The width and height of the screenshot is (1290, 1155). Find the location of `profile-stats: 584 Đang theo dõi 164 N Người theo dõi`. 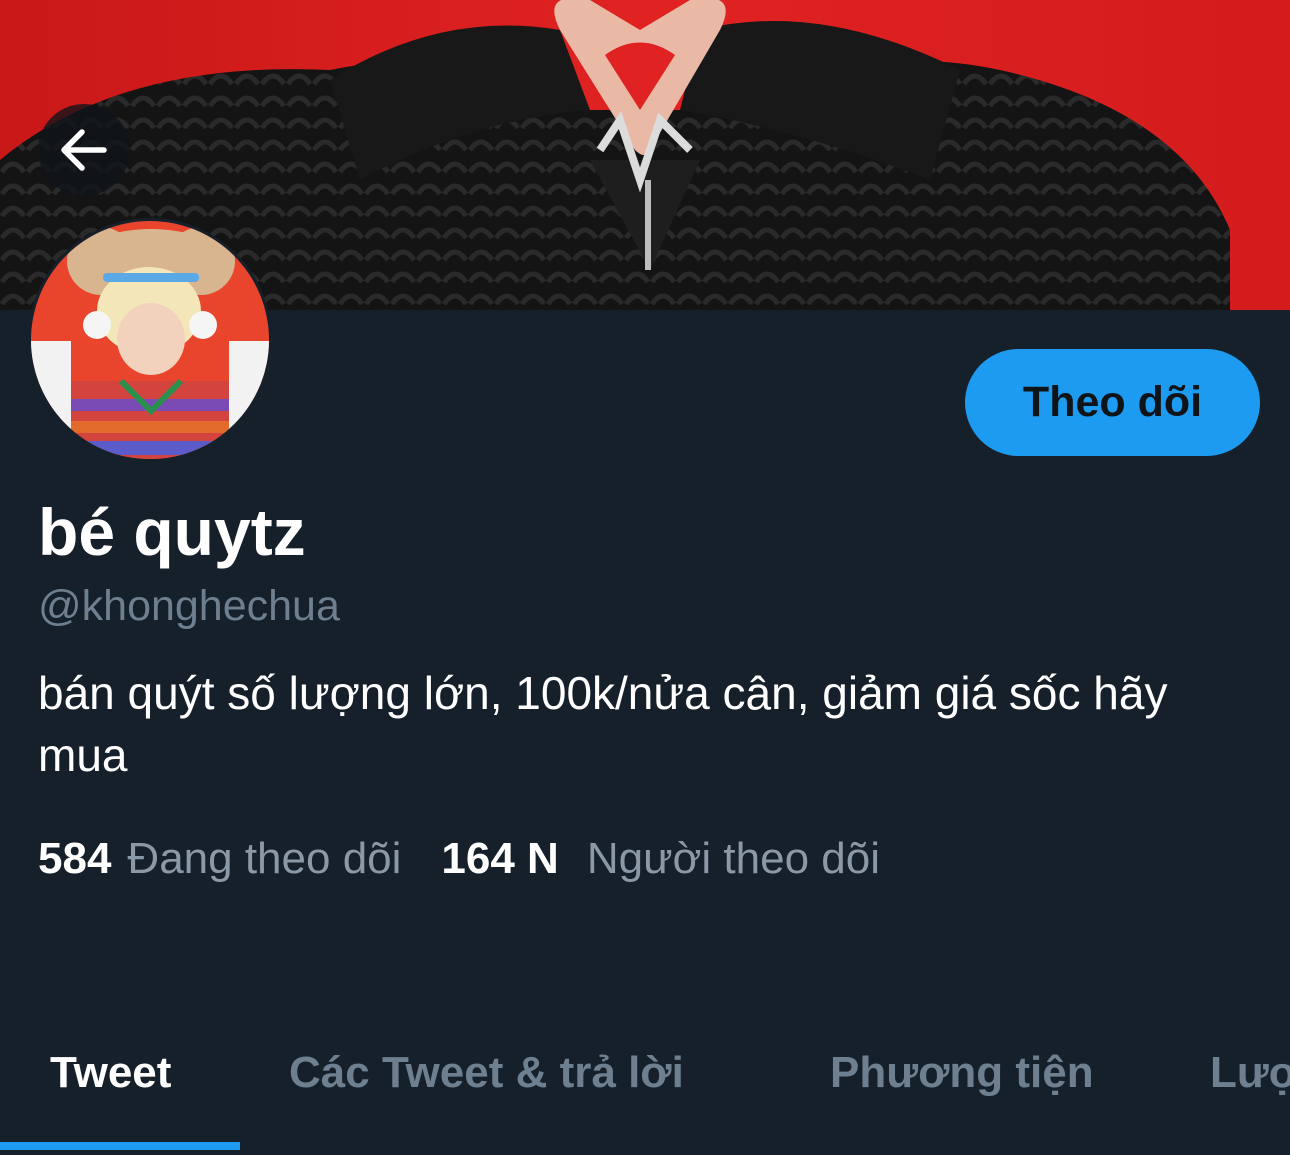

profile-stats: 584 Đang theo dõi 164 N Người theo dõi is located at coordinates (459, 859).